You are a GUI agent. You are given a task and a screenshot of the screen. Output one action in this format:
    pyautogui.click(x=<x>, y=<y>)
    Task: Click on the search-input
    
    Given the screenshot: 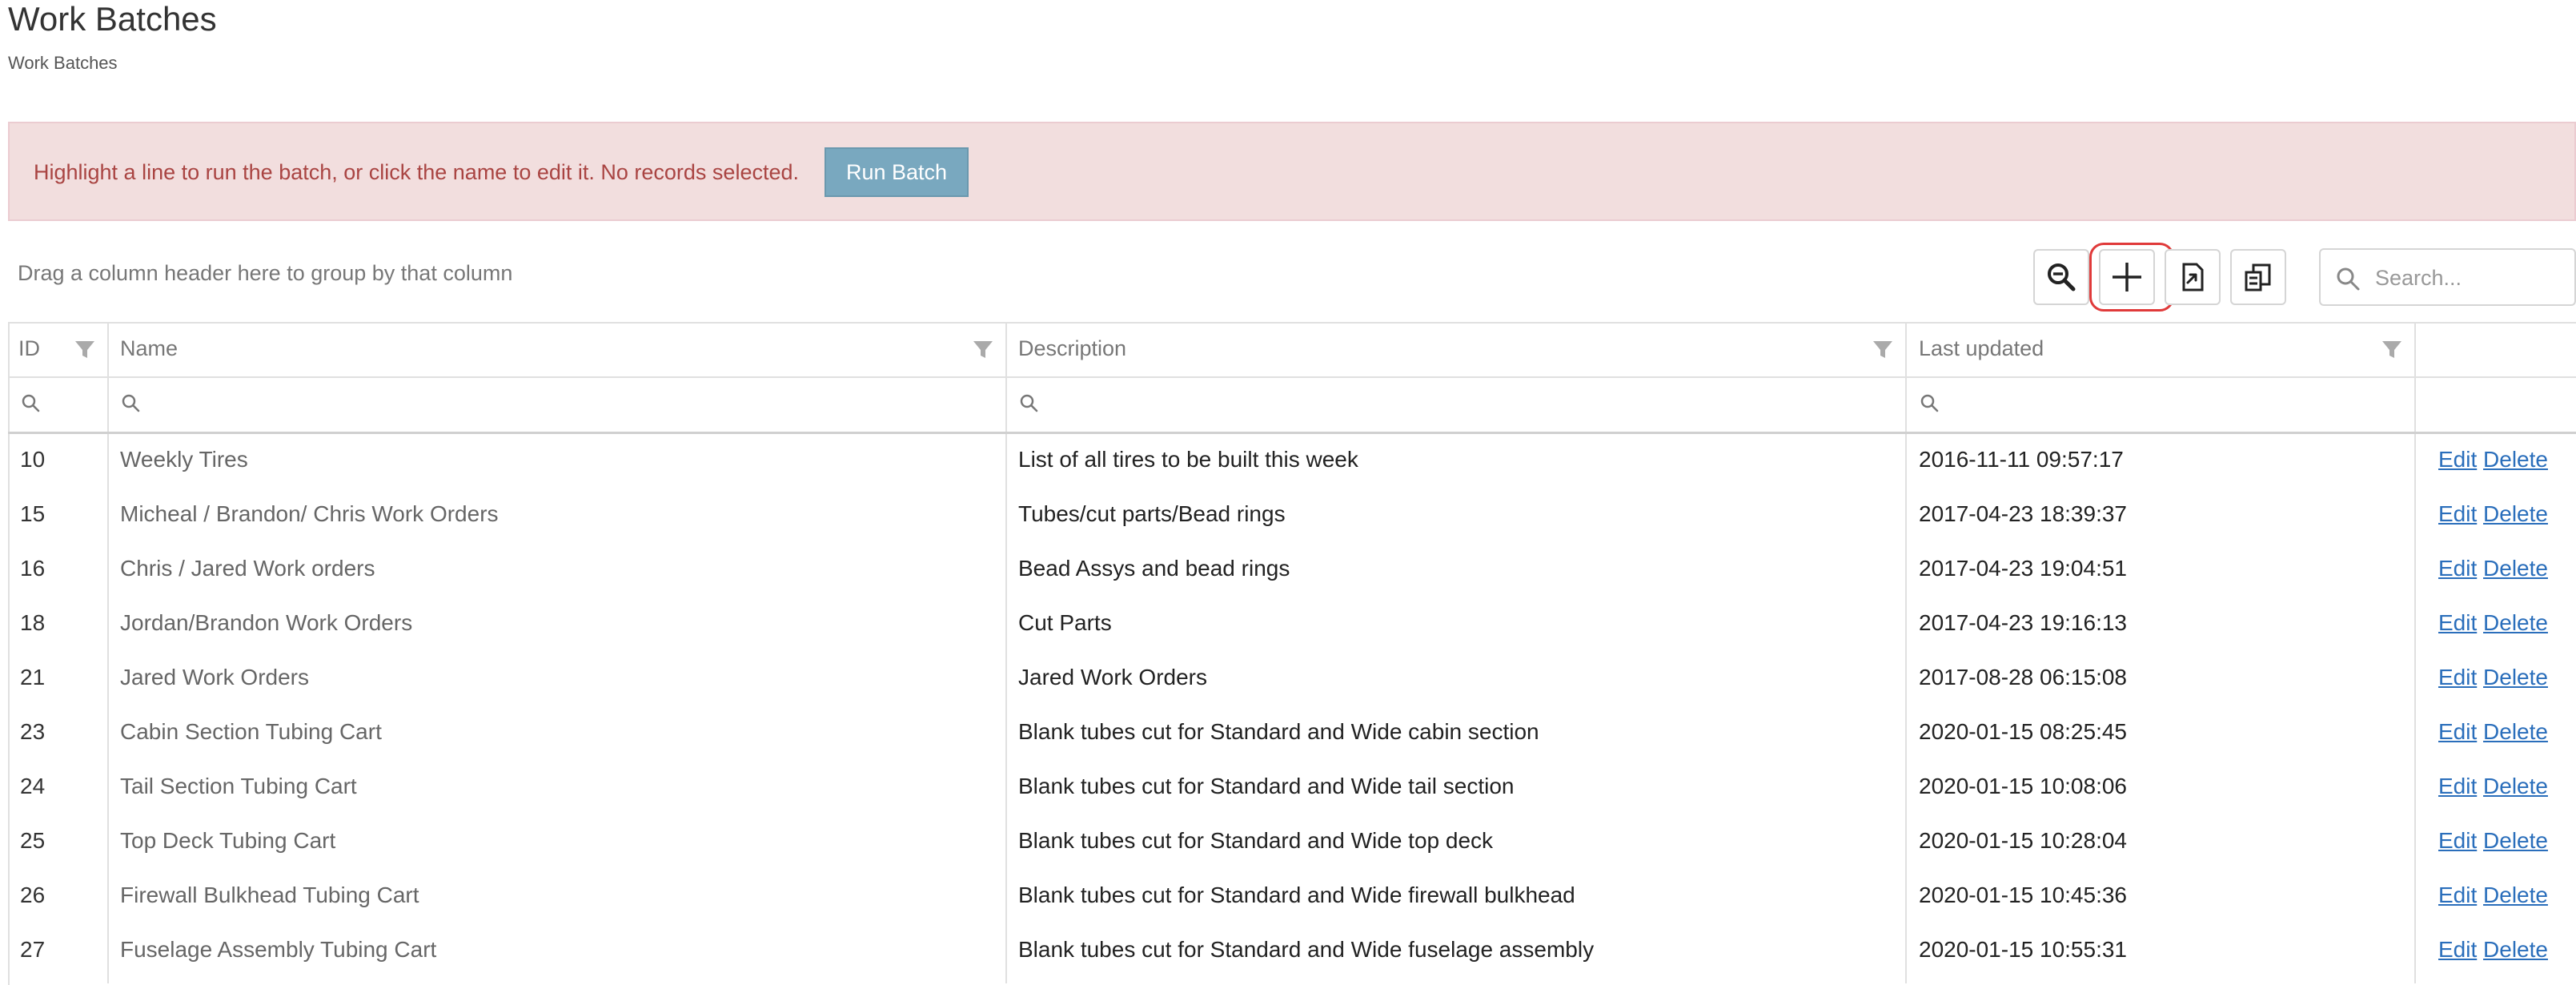 What is the action you would take?
    pyautogui.click(x=2471, y=278)
    